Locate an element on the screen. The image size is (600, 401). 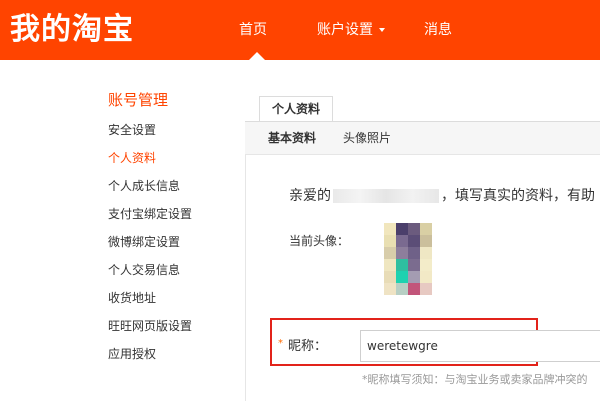
greeting-text: 亲爱的 ，填写真实的资料，有助 is located at coordinates (442, 196).